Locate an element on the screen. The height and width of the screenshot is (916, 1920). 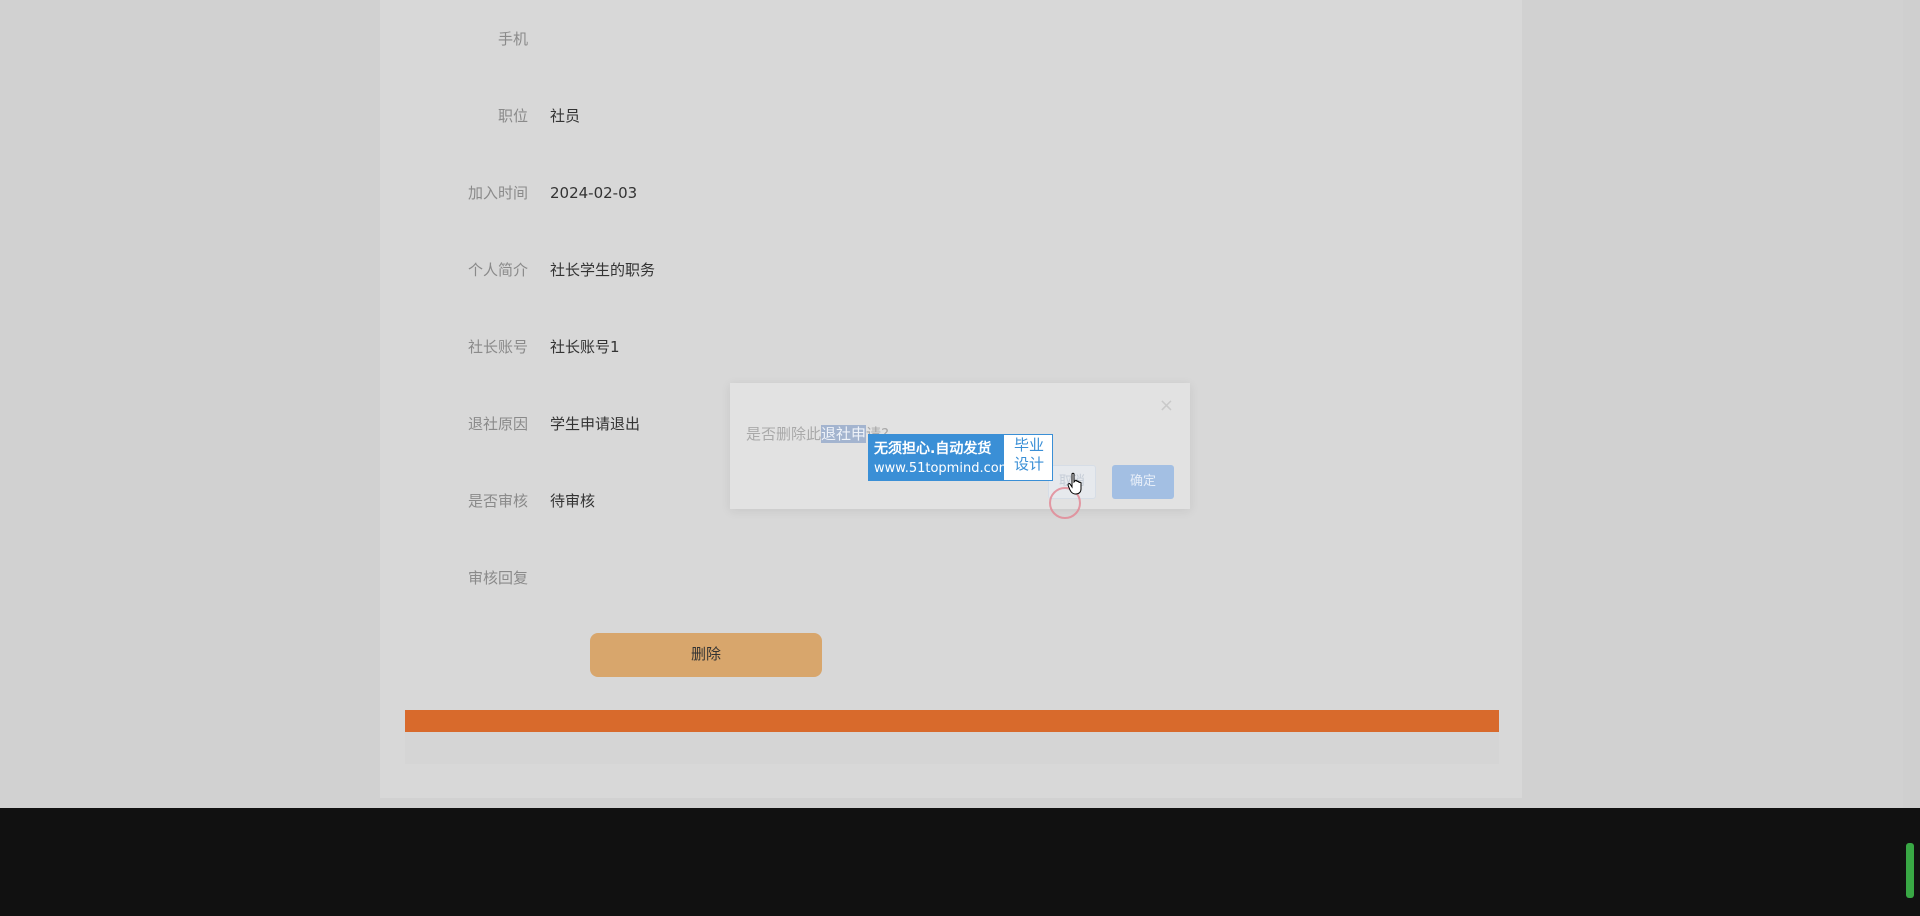
page-scrollbar is located at coordinates (1911, 404).